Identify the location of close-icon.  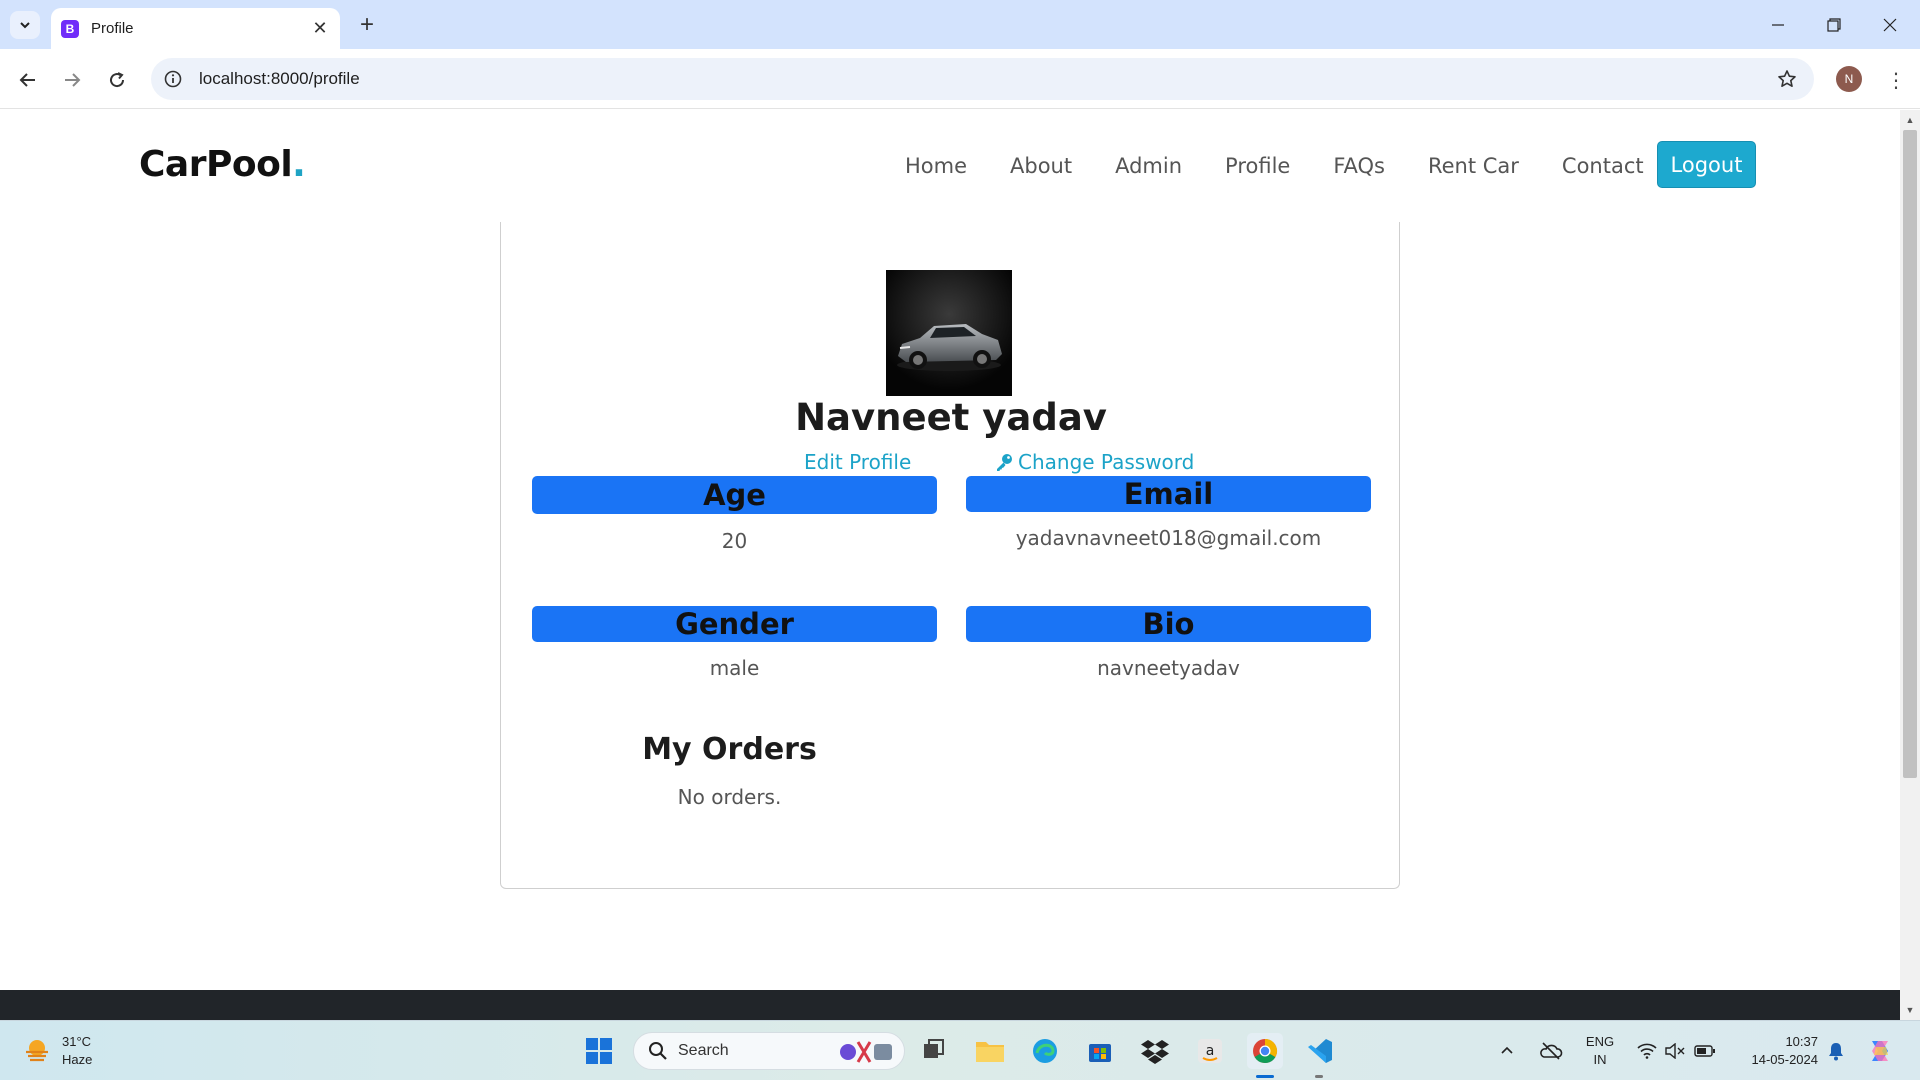
(1890, 24).